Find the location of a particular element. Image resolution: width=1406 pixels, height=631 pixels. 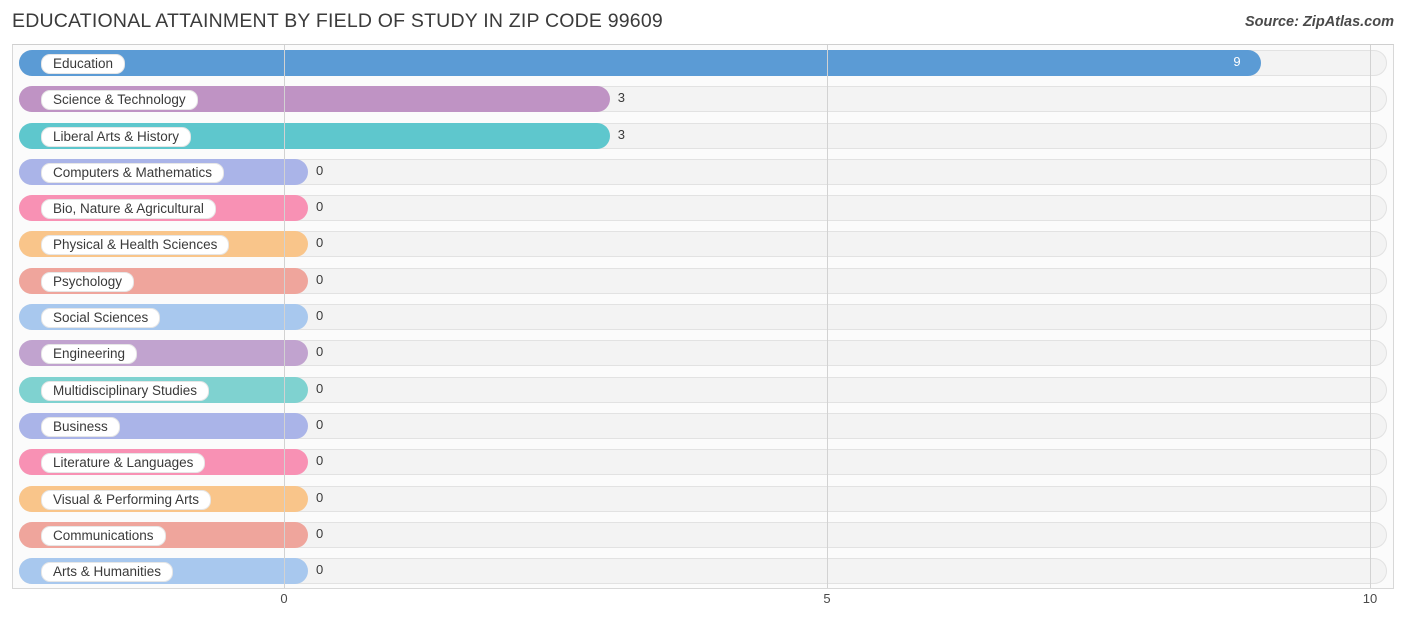

bar-row: Visual & Performing Arts 0 is located at coordinates (703, 499).